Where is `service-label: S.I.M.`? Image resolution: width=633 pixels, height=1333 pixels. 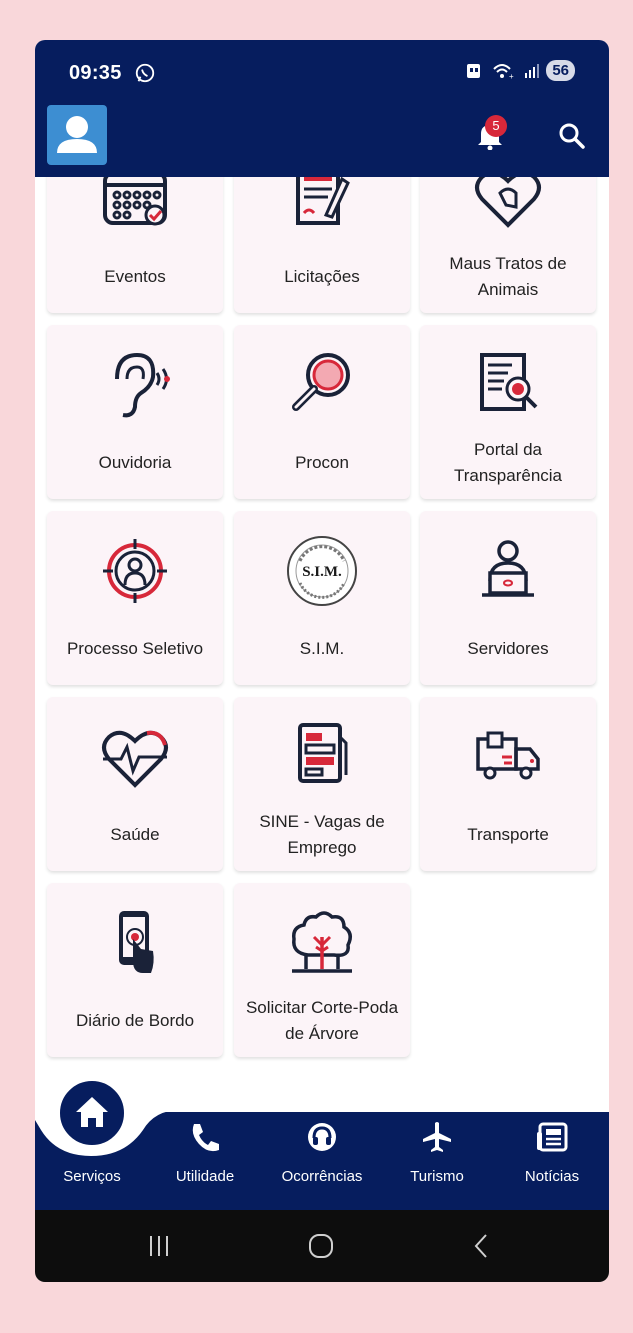
service-label: S.I.M. is located at coordinates (322, 648).